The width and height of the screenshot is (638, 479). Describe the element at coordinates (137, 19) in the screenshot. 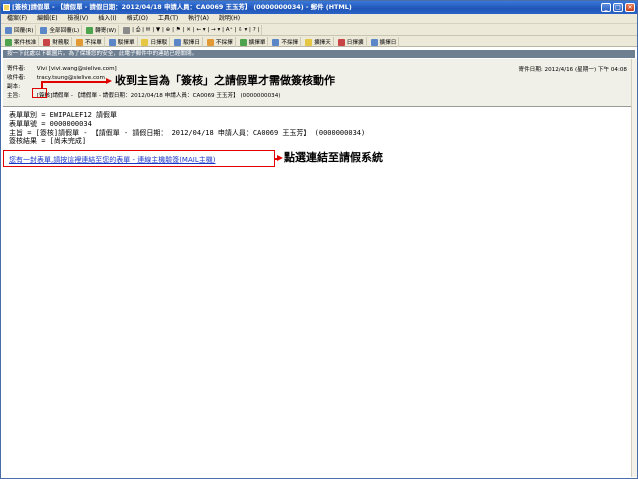

I see `menu-format: 格式(O)` at that location.